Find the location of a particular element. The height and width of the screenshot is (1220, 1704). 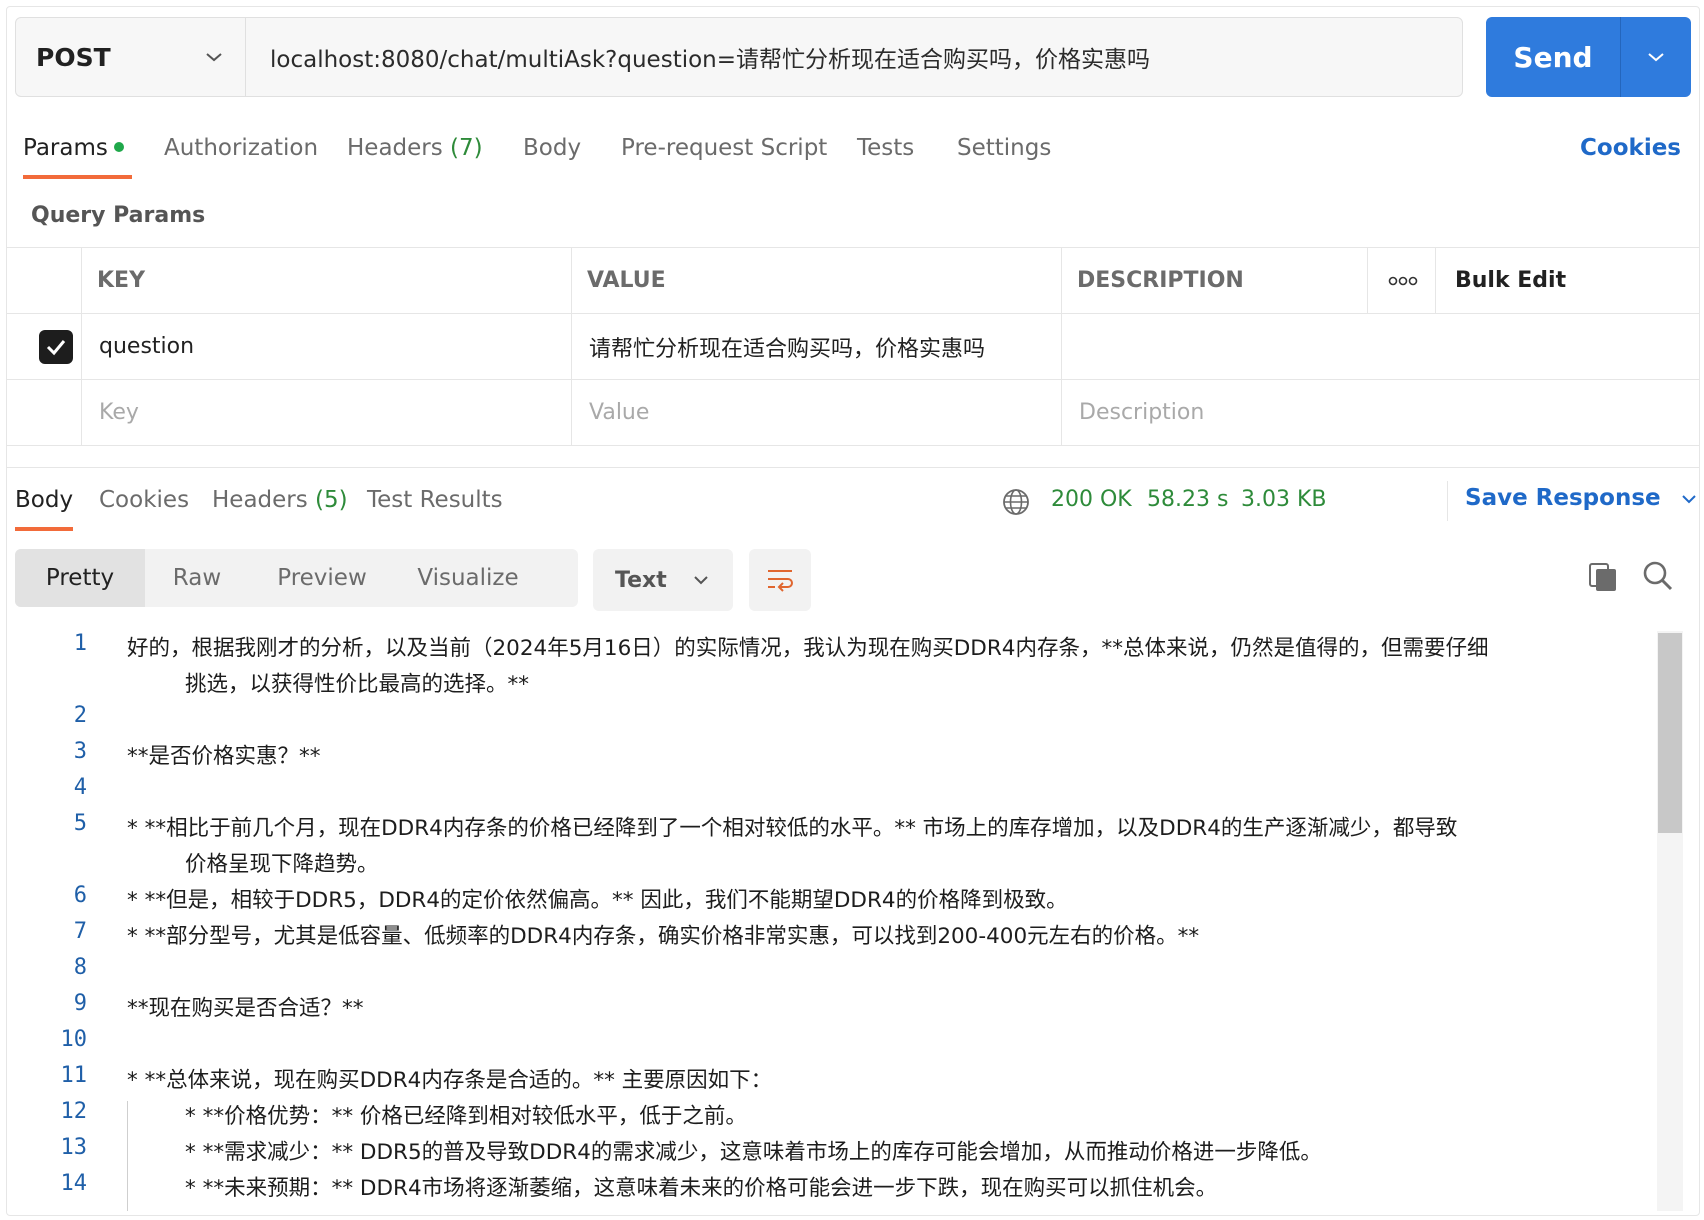

format-select-label: Text is located at coordinates (641, 580).